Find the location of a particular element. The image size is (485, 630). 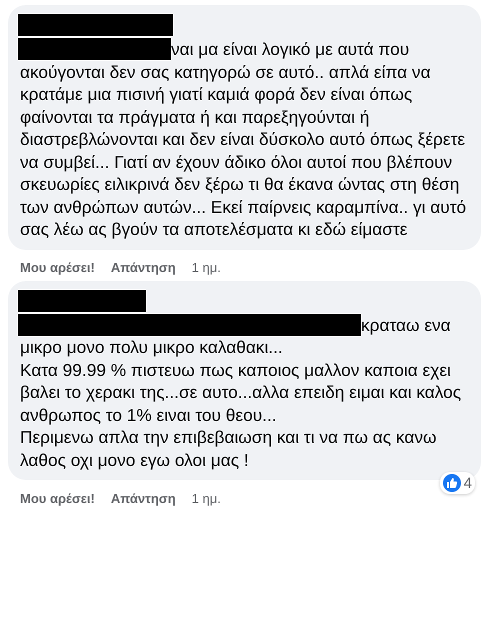

comment-text: Περιμενω απλα την επιβεβαιωση και τι να πω ας κανω λαθος οχι μονο εγω ολοι μας ! is located at coordinates (229, 448).